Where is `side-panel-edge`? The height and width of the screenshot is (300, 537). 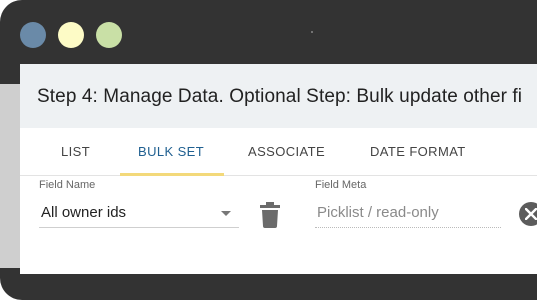 side-panel-edge is located at coordinates (10, 176).